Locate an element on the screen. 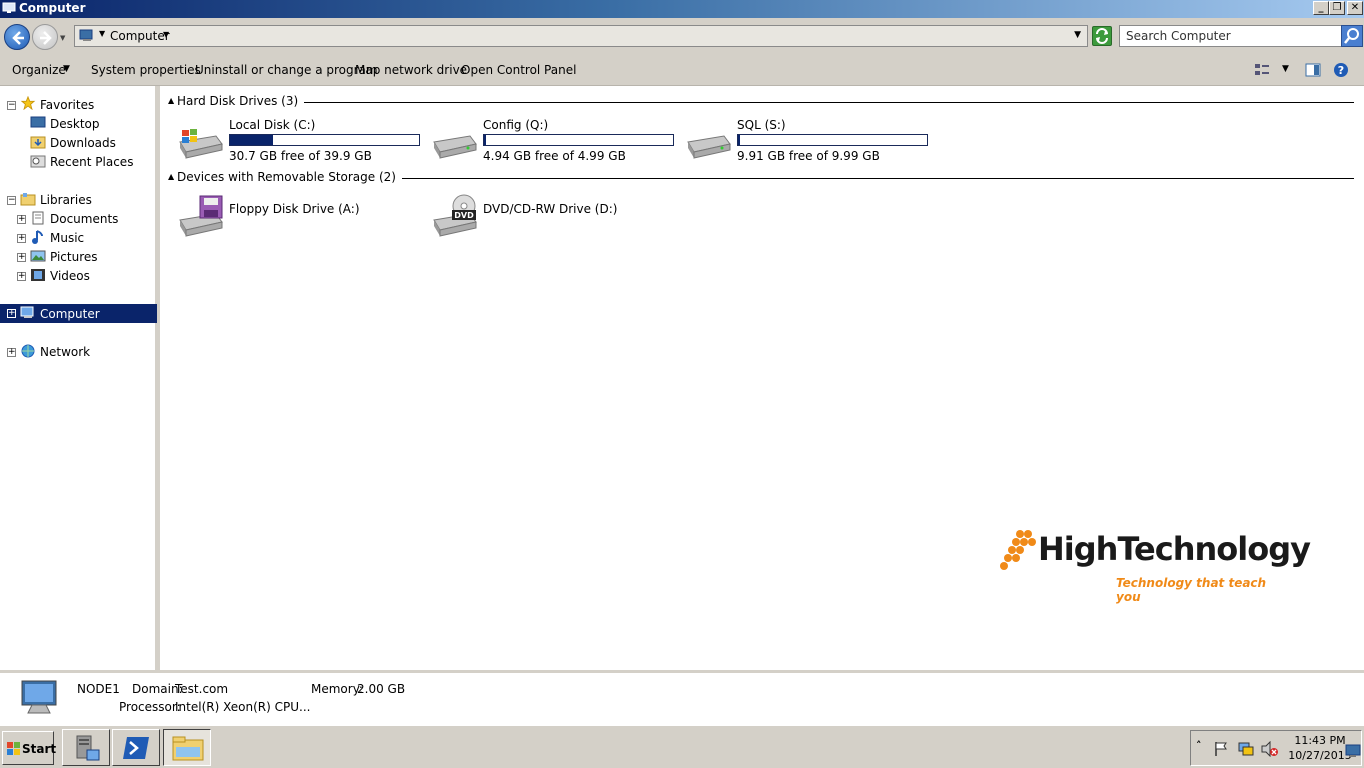  videos-icon is located at coordinates (38, 275).